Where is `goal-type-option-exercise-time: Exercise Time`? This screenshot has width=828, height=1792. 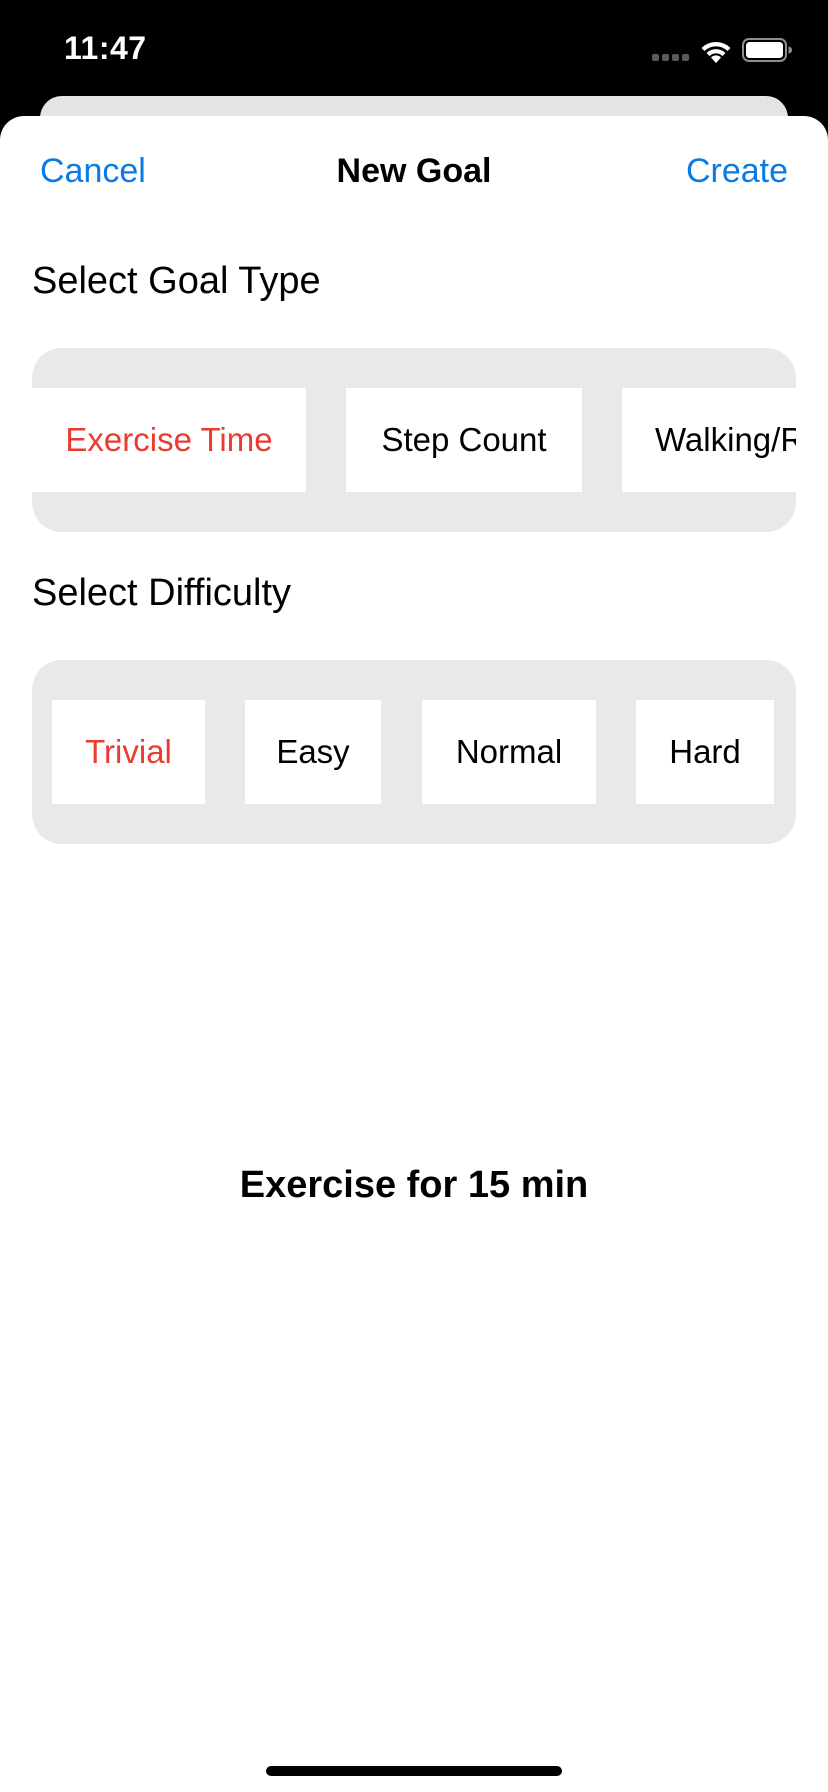
goal-type-option-exercise-time: Exercise Time is located at coordinates (169, 440).